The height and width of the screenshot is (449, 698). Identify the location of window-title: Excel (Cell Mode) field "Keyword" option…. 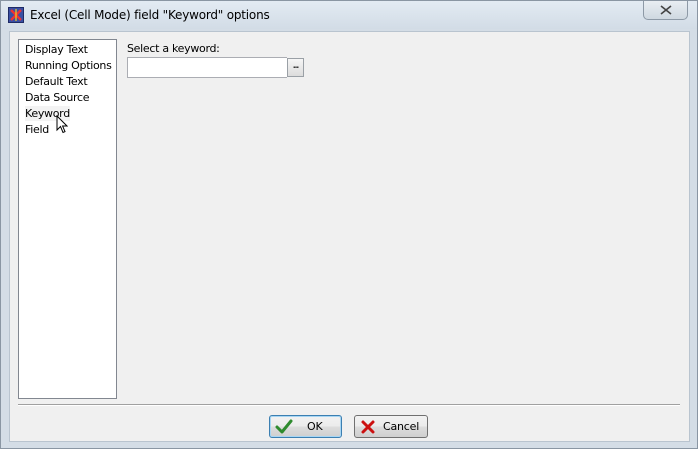
(150, 15).